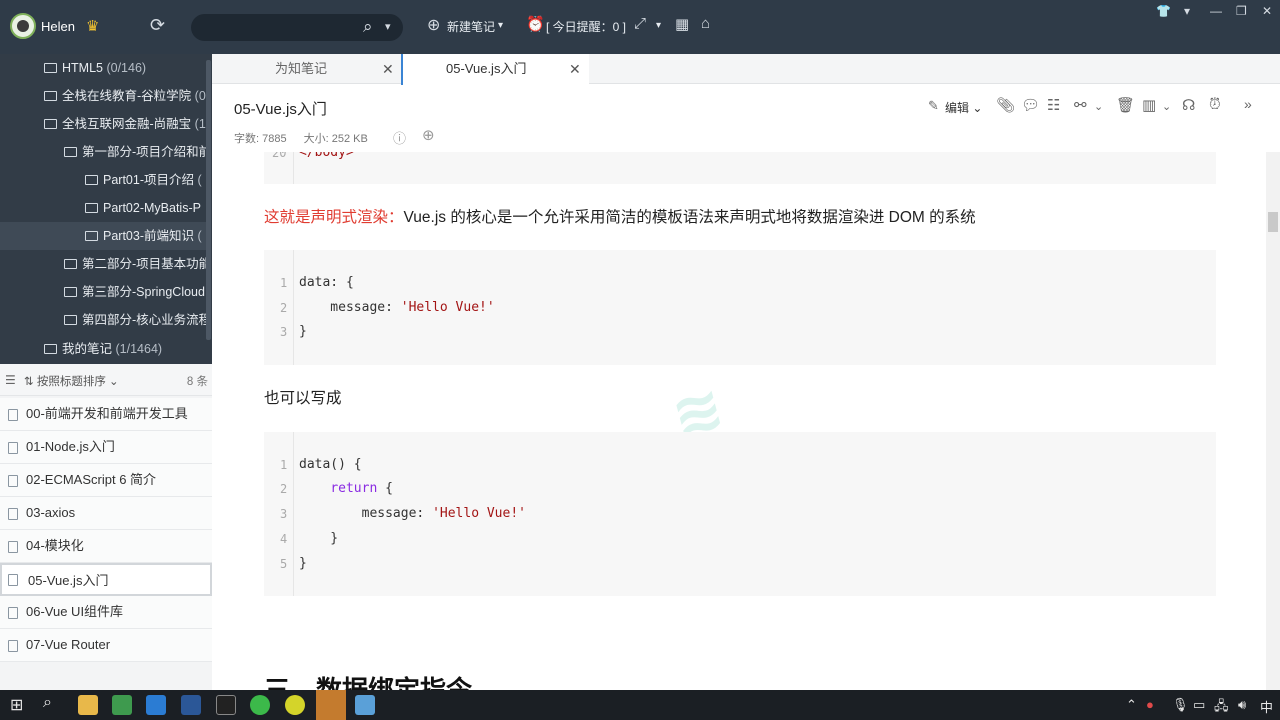 This screenshot has width=1280, height=720. What do you see at coordinates (1053, 105) in the screenshot?
I see `history-icon: ☷` at bounding box center [1053, 105].